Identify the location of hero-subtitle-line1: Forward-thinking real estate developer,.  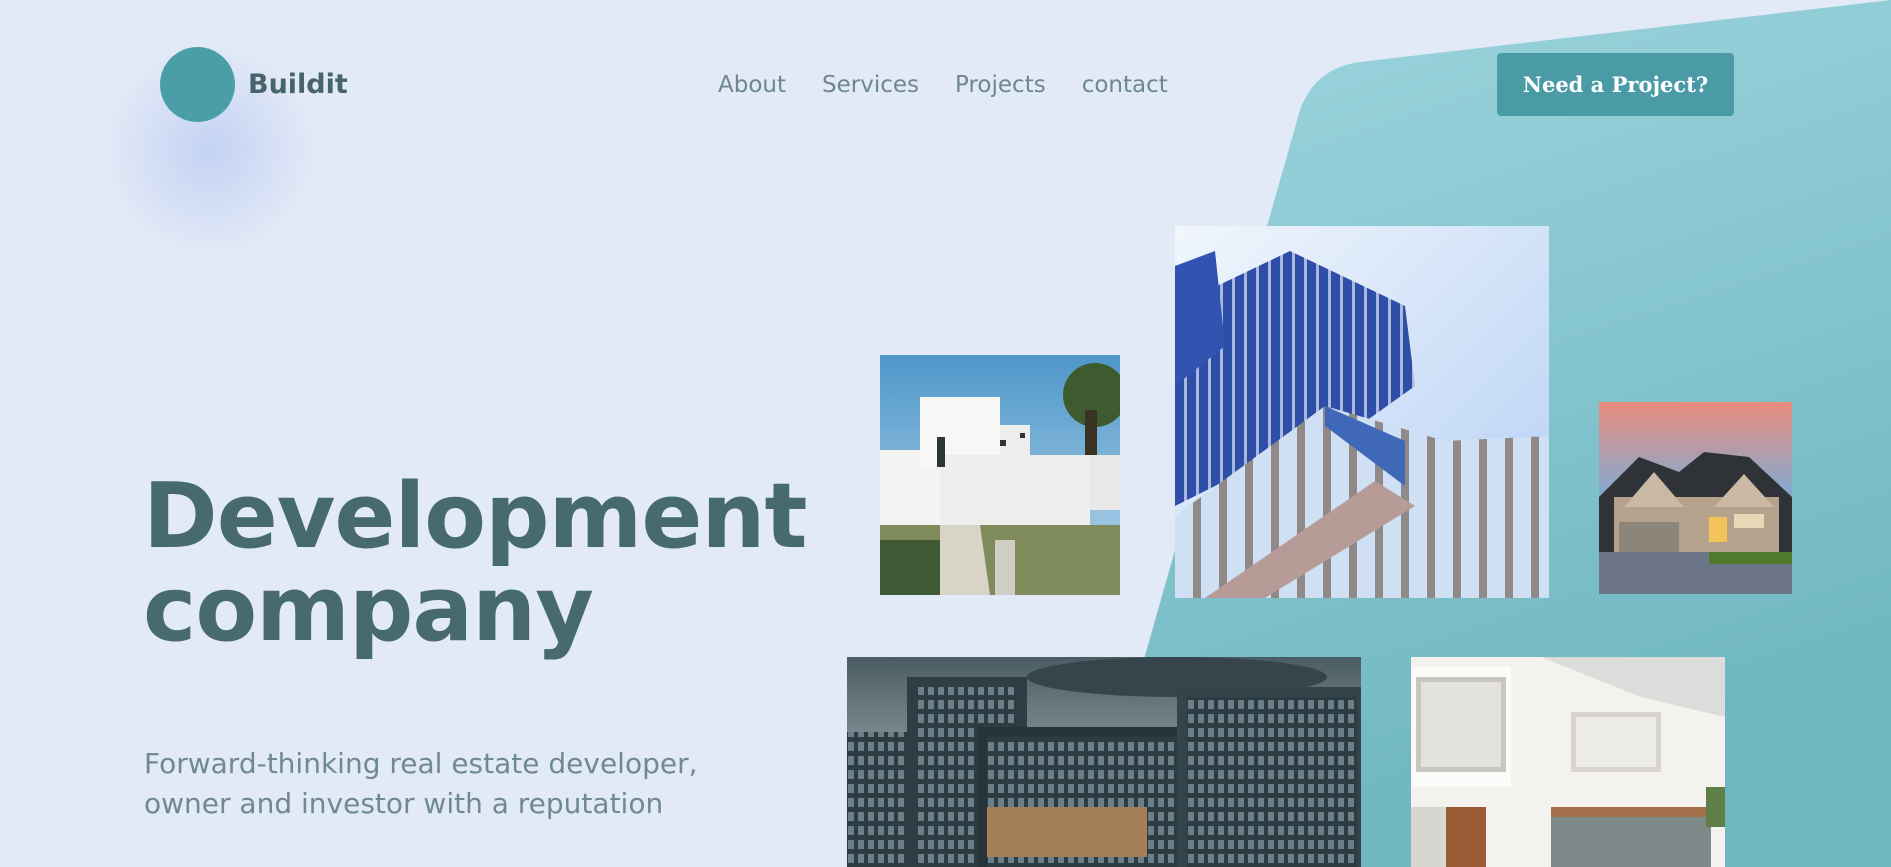
(421, 763).